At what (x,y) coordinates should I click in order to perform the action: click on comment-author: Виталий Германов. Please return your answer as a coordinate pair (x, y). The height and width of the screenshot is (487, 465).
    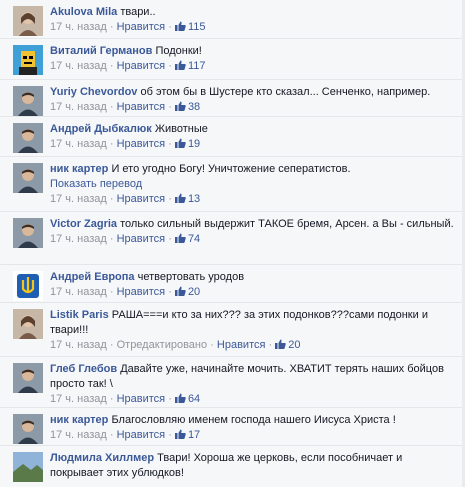
    Looking at the image, I should click on (101, 51).